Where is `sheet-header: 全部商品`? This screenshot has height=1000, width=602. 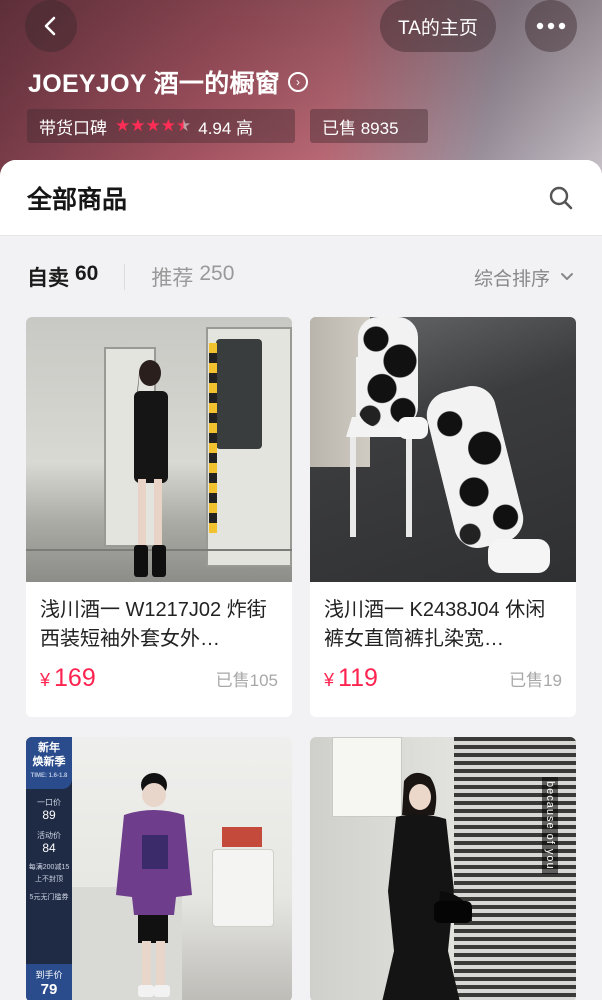
sheet-header: 全部商品 is located at coordinates (301, 198).